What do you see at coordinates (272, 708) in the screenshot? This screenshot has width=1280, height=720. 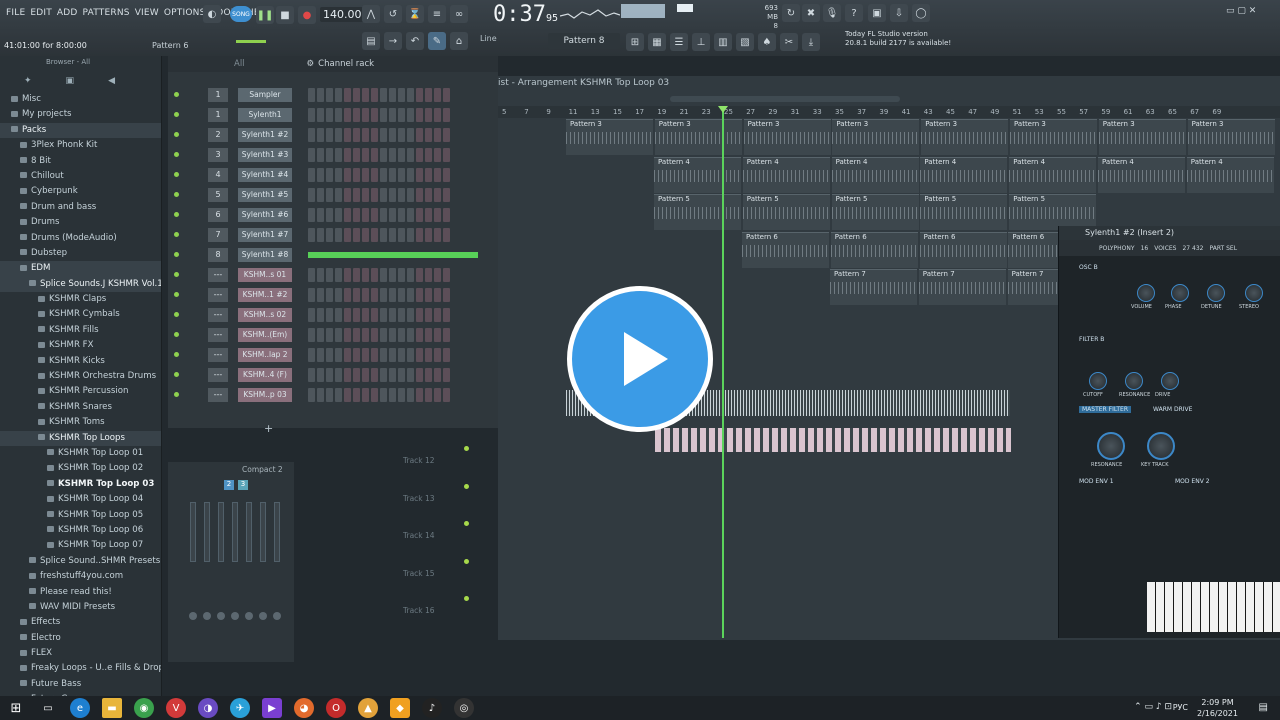 I see `twitch-icon: ▶` at bounding box center [272, 708].